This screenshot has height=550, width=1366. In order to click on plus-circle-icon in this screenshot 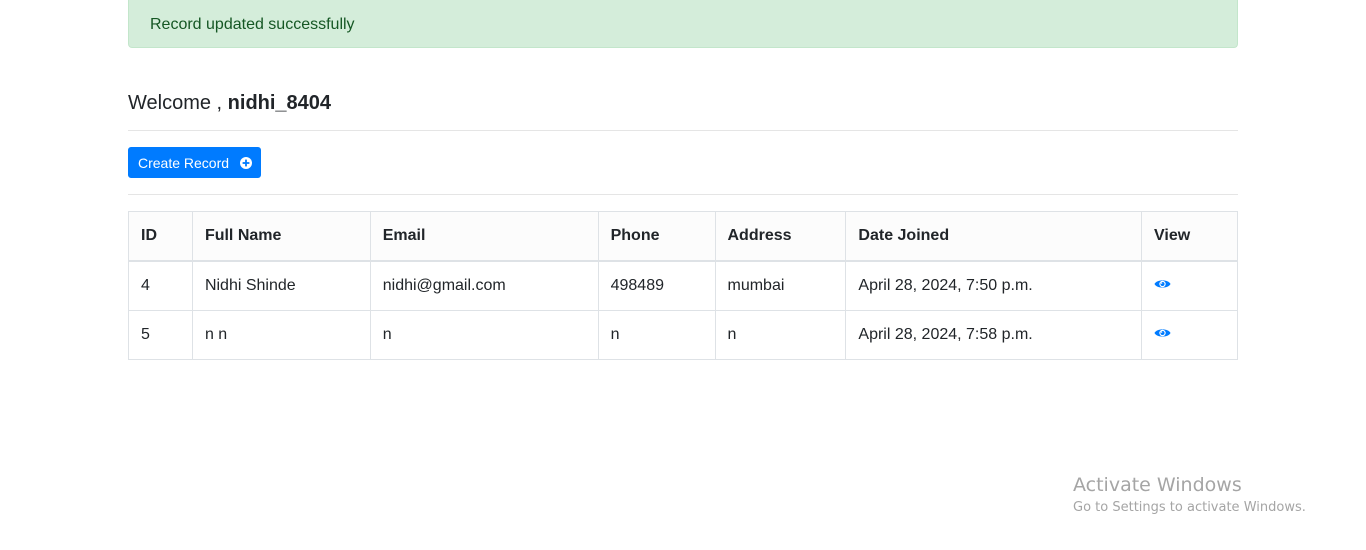, I will do `click(246, 162)`.